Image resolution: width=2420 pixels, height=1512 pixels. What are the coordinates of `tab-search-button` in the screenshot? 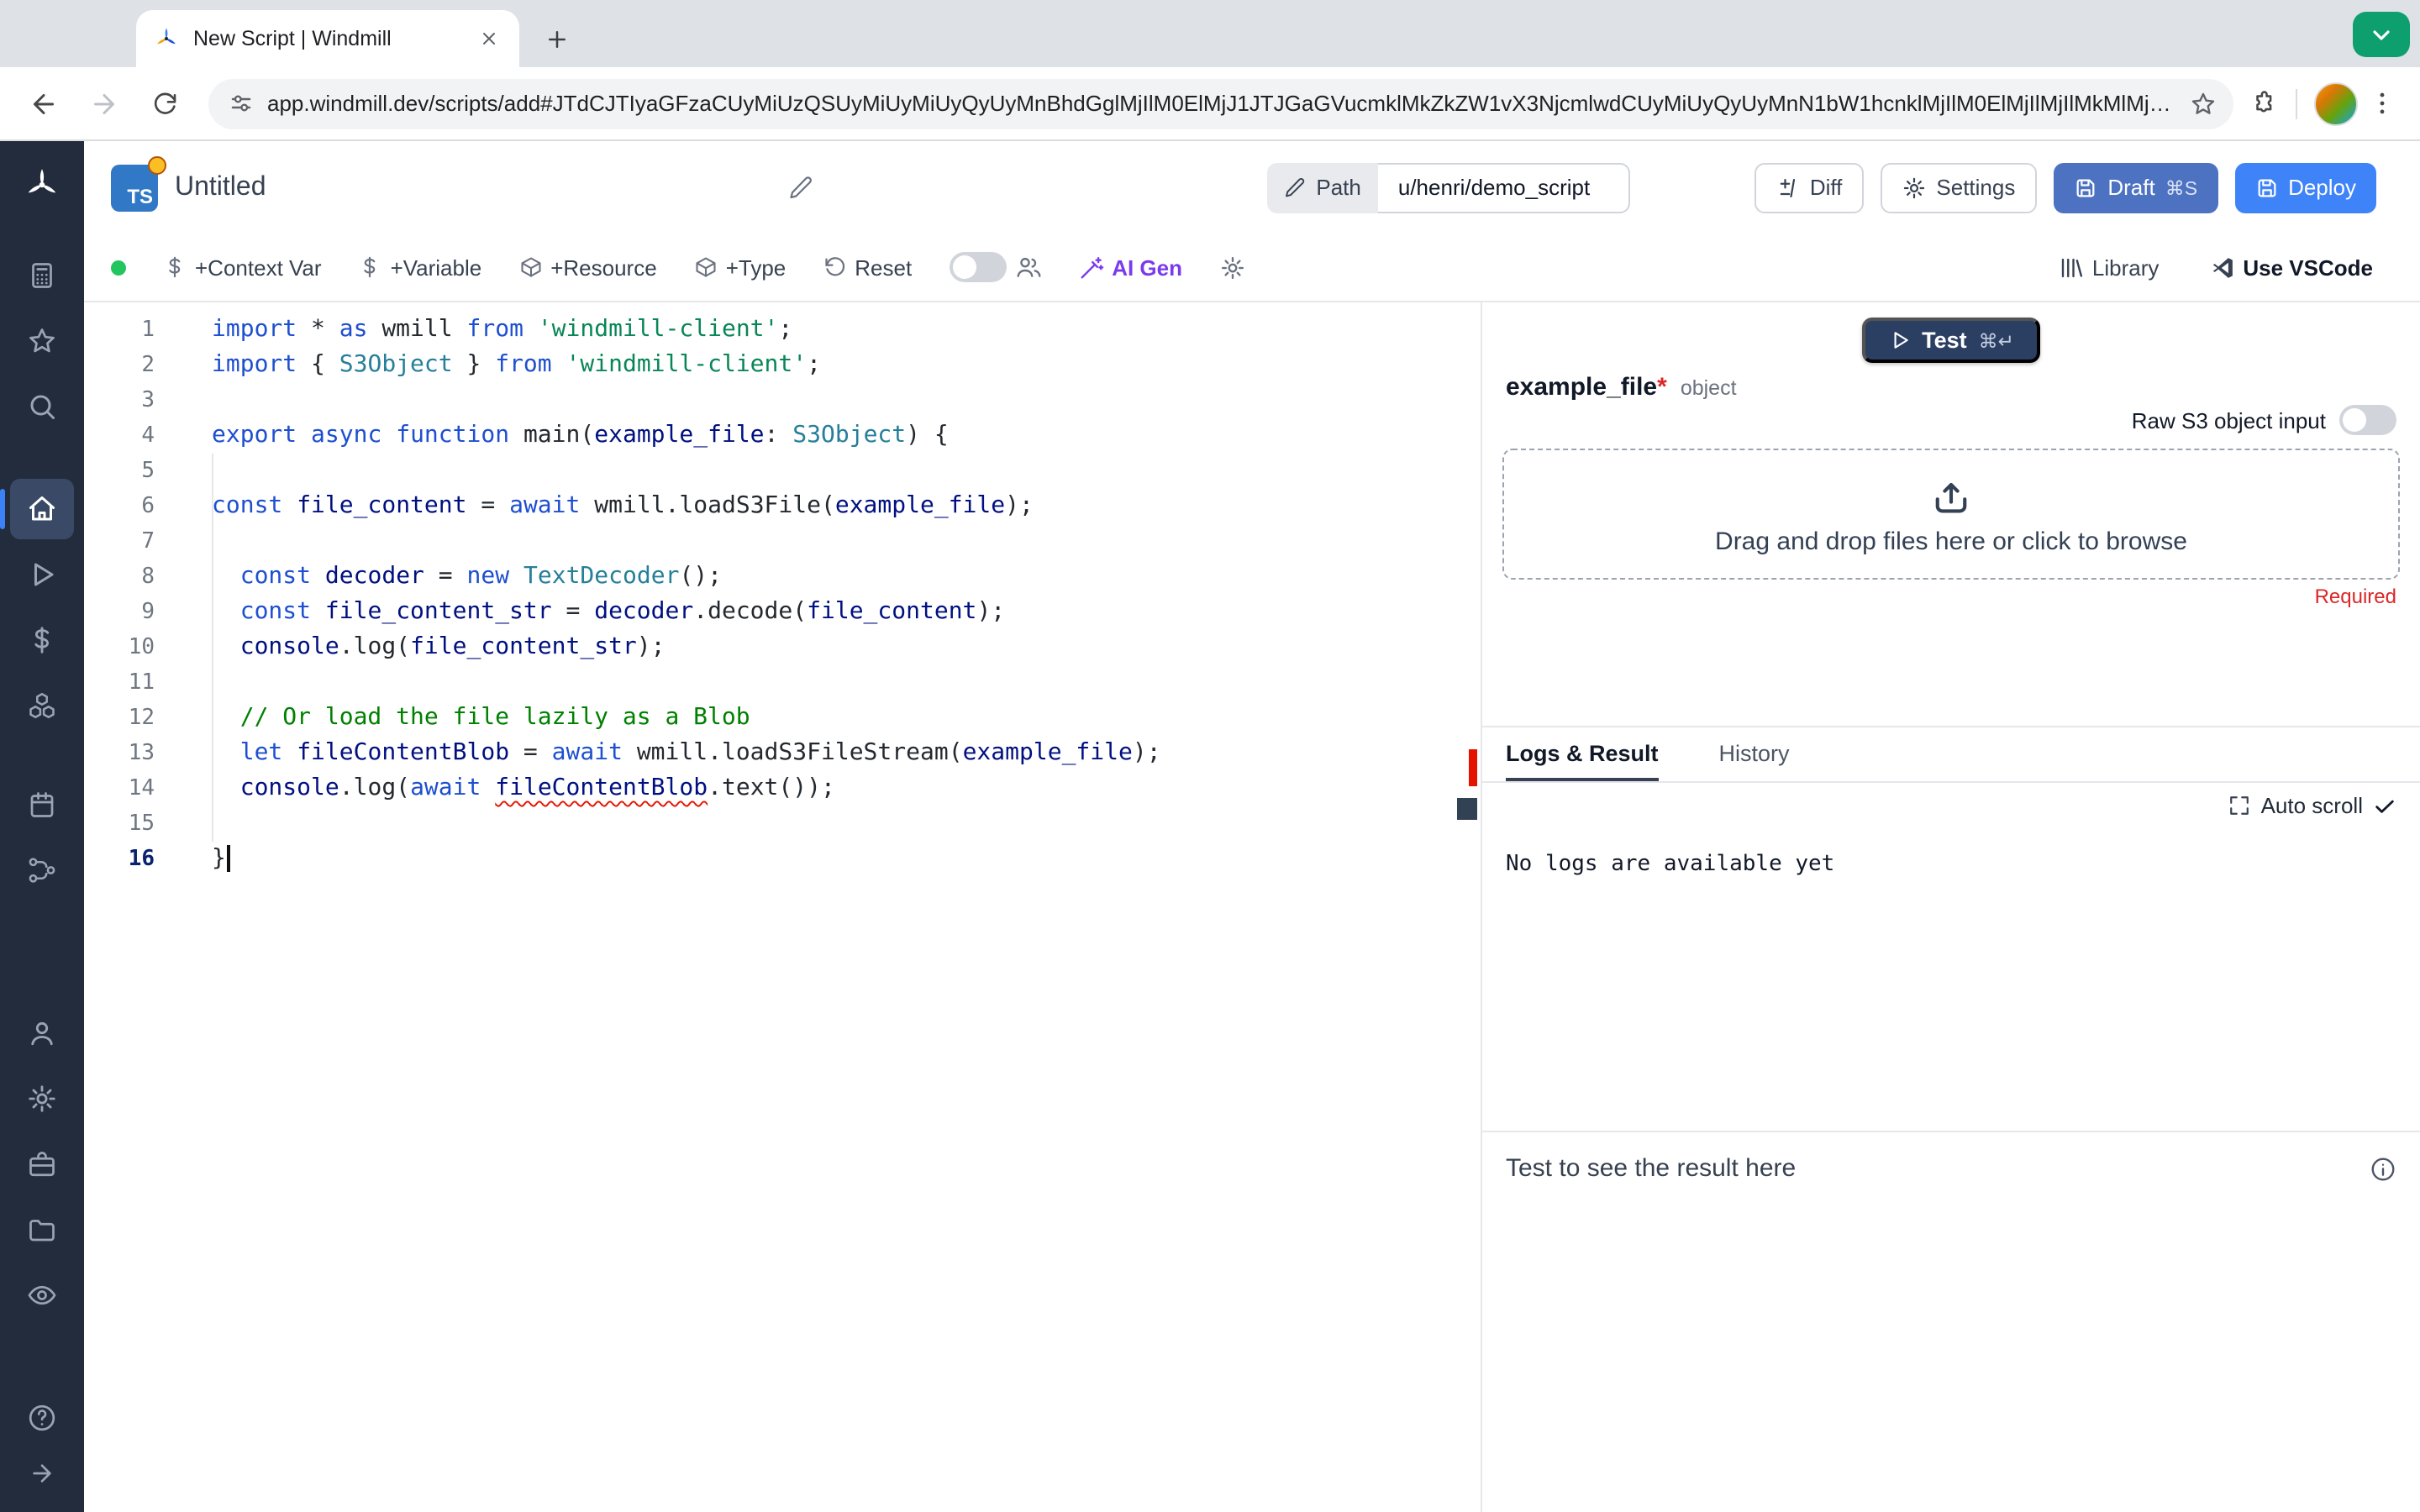 It's located at (2382, 34).